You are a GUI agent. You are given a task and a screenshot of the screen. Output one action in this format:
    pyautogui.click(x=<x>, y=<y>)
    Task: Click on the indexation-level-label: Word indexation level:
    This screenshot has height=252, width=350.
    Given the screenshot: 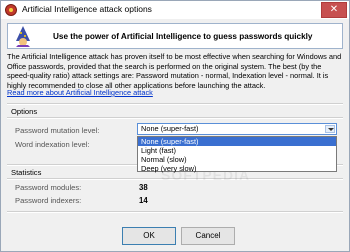 What is the action you would take?
    pyautogui.click(x=52, y=144)
    